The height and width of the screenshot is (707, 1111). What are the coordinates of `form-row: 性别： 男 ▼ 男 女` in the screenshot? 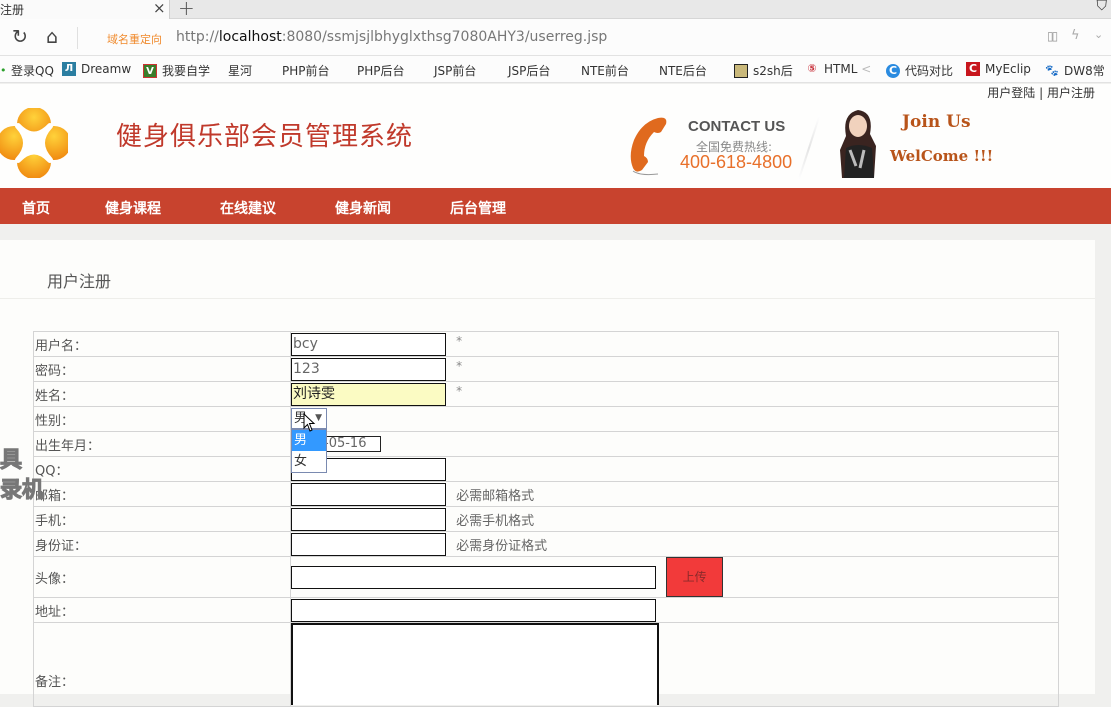 It's located at (546, 439).